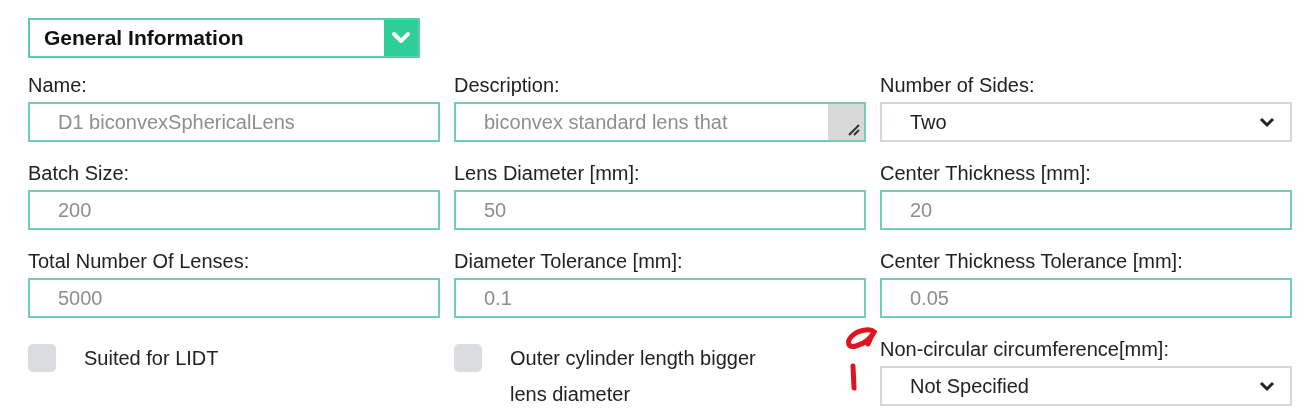 This screenshot has height=409, width=1309. Describe the element at coordinates (234, 210) in the screenshot. I see `text-field: 200` at that location.